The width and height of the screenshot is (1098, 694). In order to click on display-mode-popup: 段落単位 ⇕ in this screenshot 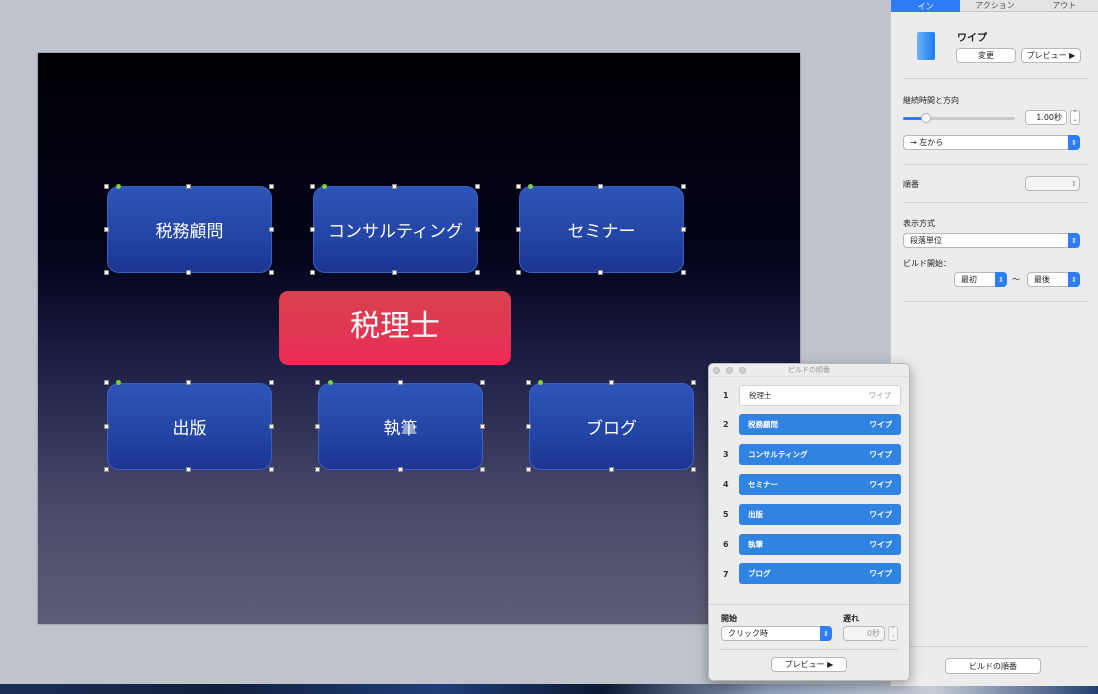, I will do `click(991, 240)`.